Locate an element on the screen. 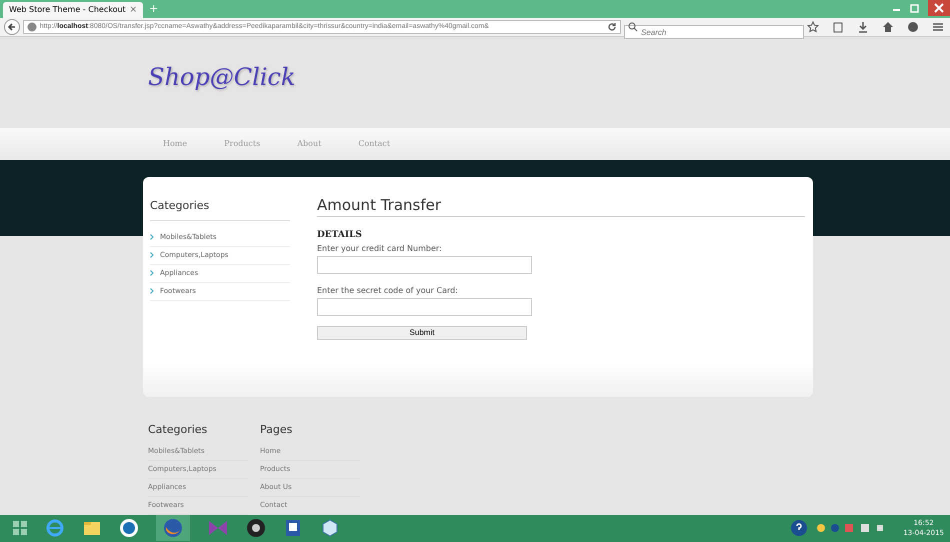 The height and width of the screenshot is (542, 950). submit-button: Submit is located at coordinates (422, 333).